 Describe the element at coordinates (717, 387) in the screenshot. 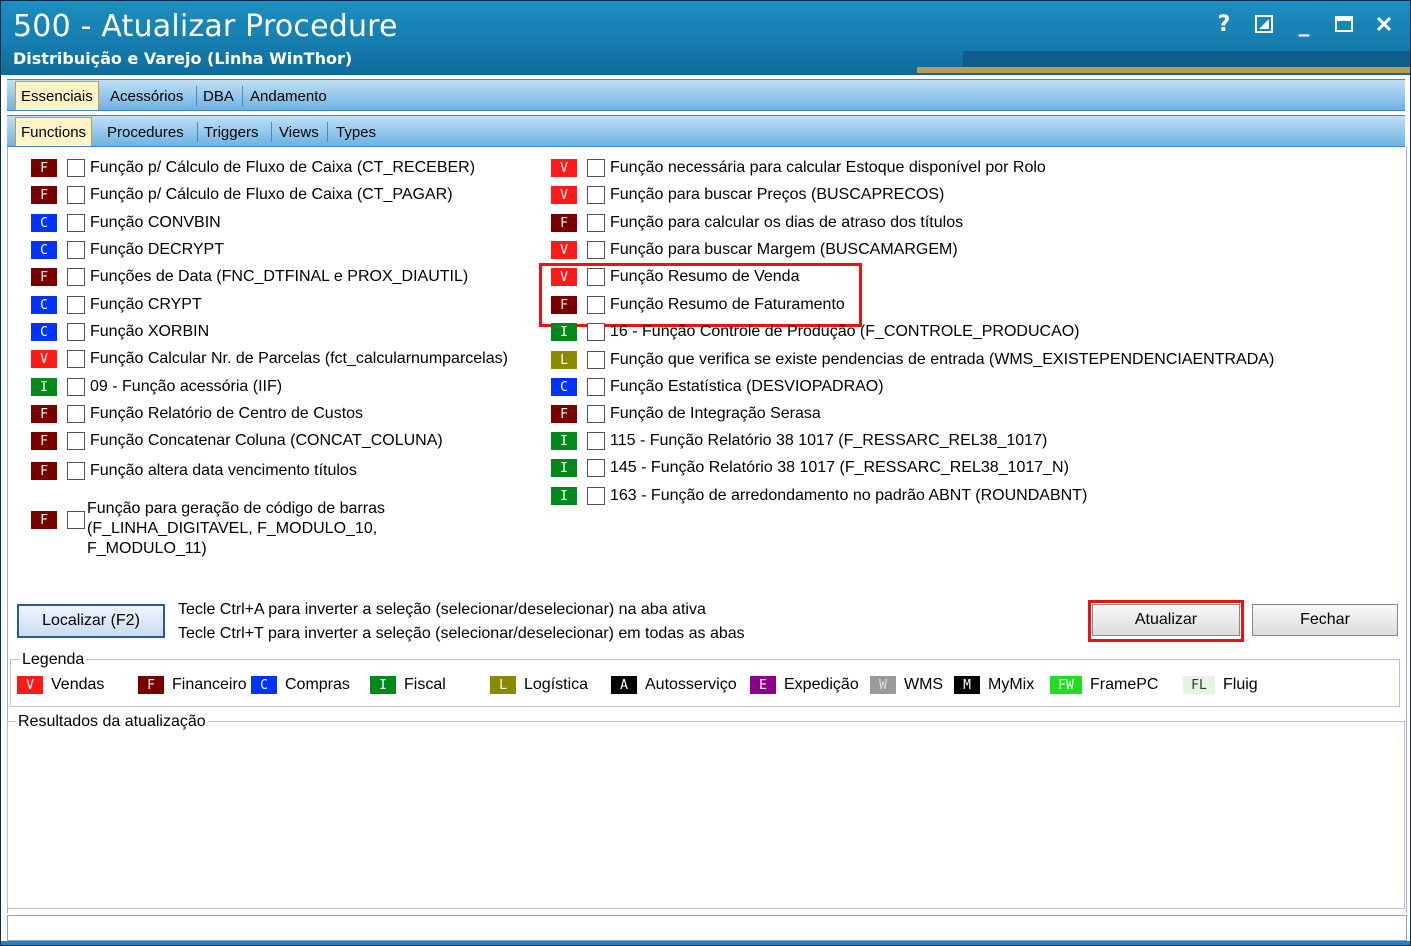

I see `function-item: C Função Estatística (DESVIOPADRAO)` at that location.